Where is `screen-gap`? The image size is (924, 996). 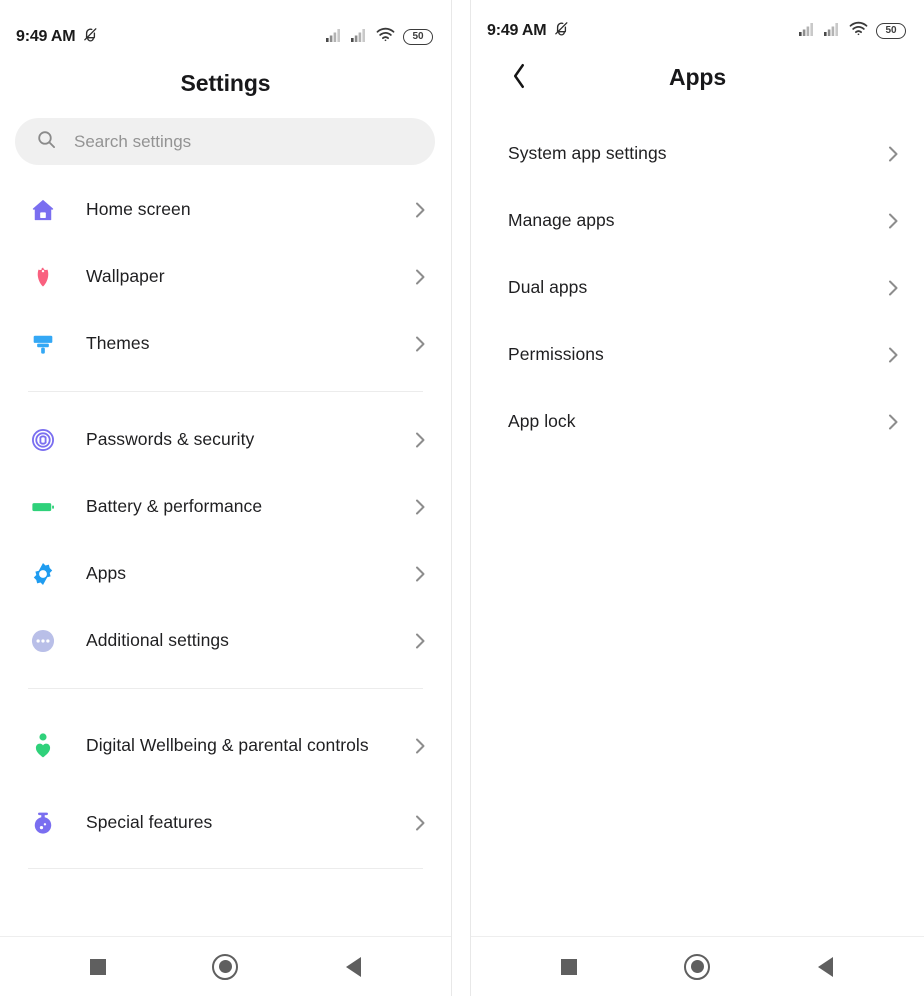
screen-gap is located at coordinates (461, 498).